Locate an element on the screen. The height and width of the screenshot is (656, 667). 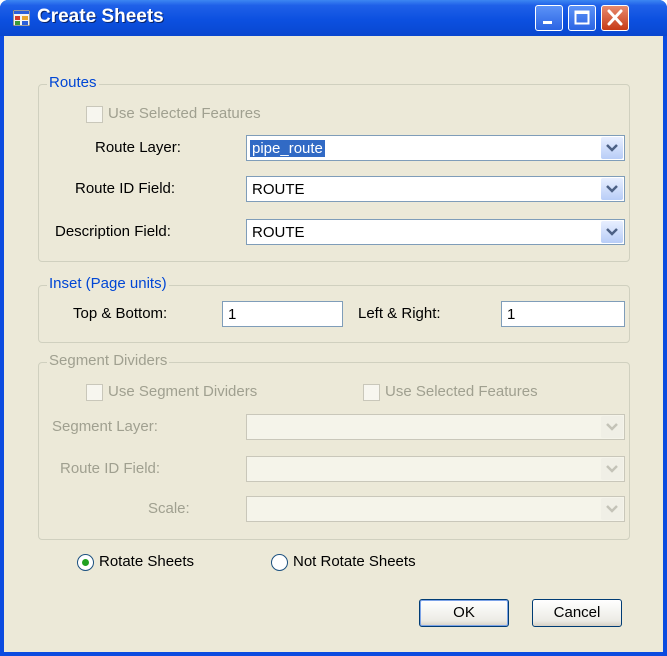
window-title: Create Sheets is located at coordinates (100, 16).